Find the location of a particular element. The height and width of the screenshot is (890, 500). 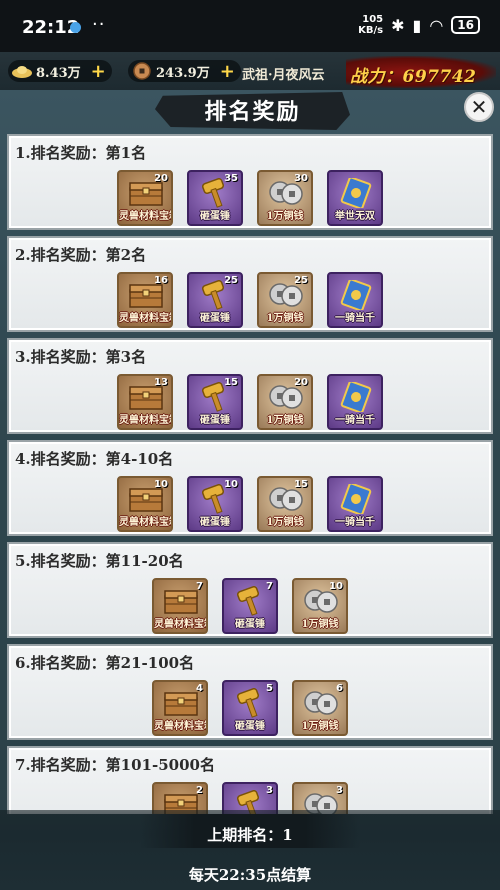

copper-coins-icon is located at coordinates (321, 703).